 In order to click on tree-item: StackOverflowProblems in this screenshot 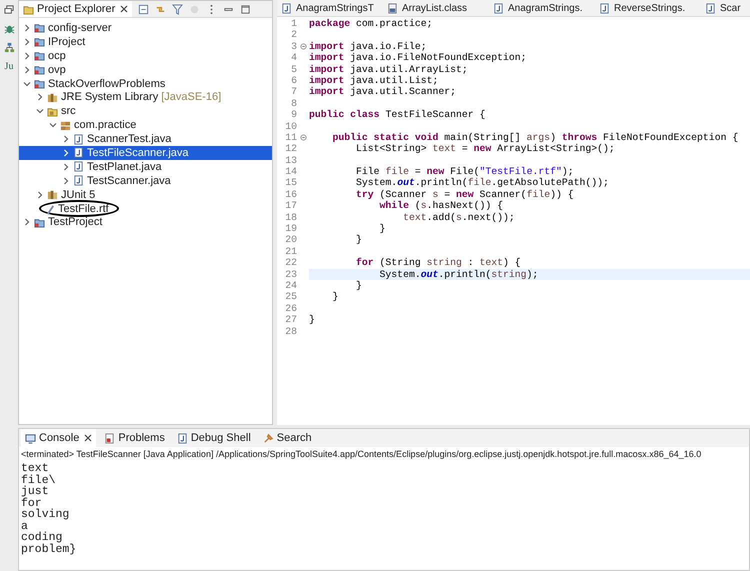, I will do `click(145, 83)`.